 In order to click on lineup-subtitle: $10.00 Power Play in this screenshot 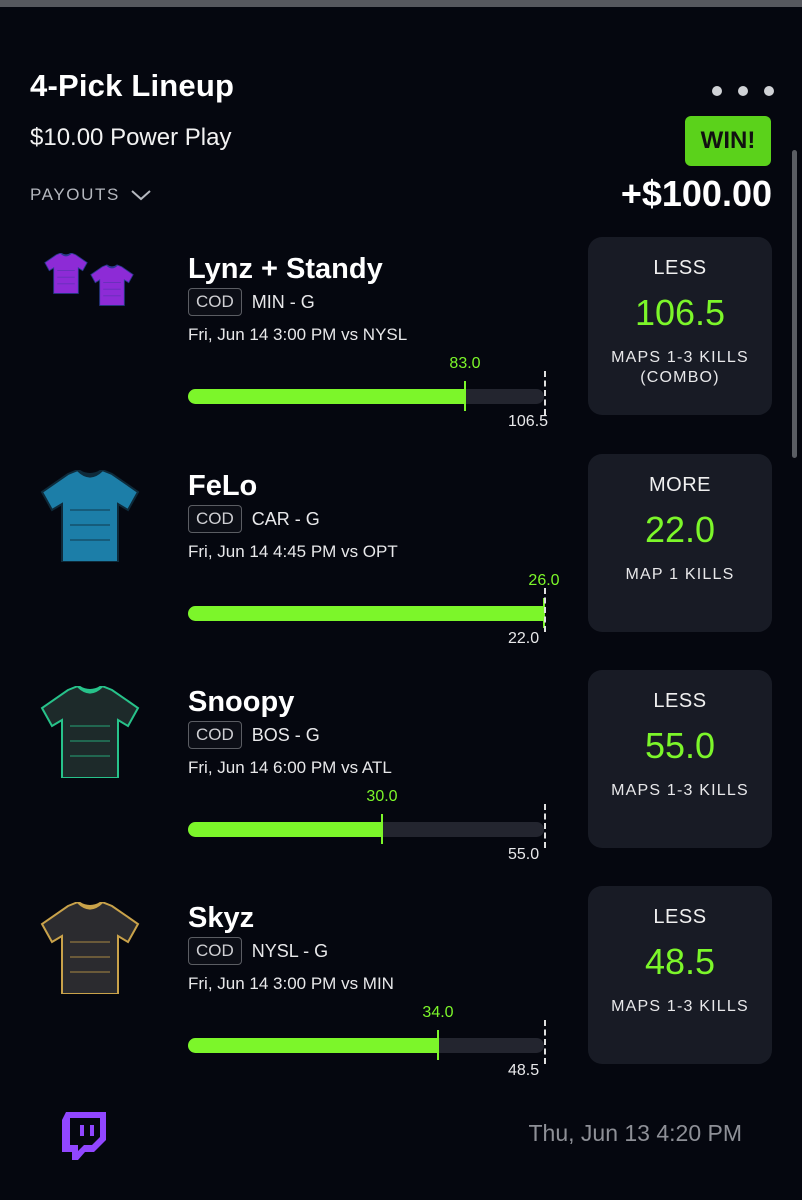, I will do `click(131, 137)`.